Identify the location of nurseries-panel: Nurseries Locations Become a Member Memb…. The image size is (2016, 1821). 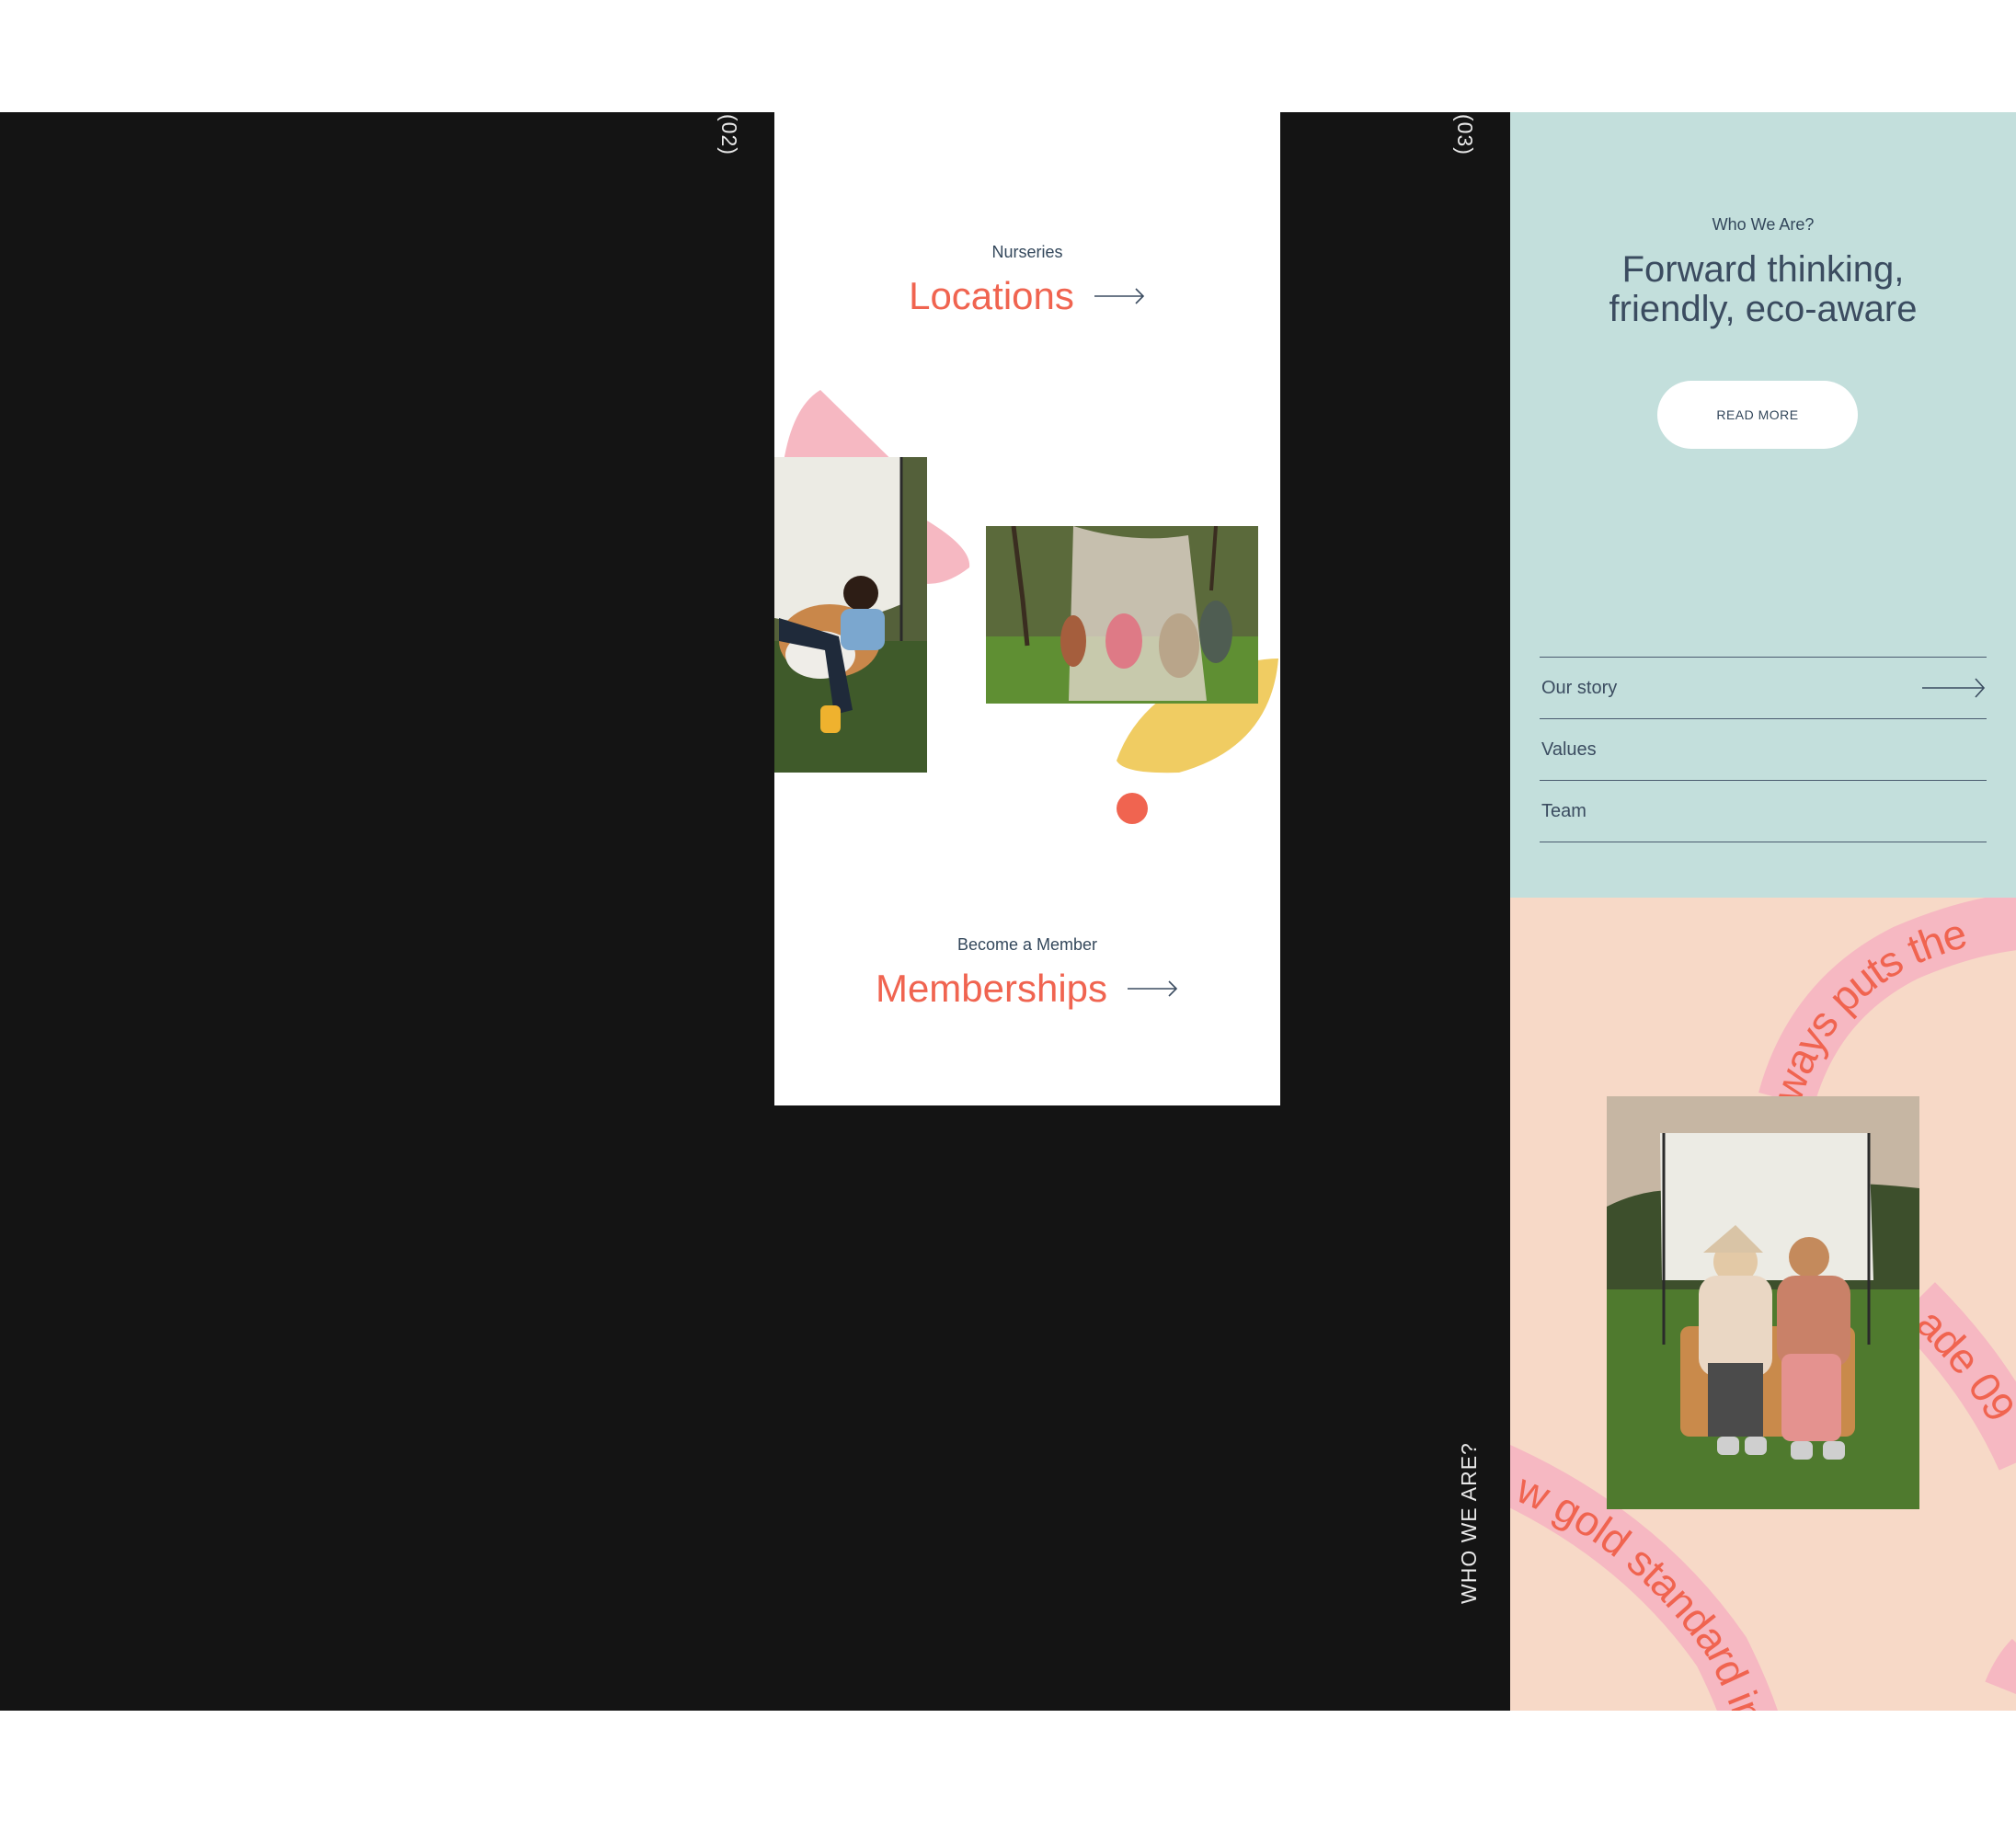
(1027, 609).